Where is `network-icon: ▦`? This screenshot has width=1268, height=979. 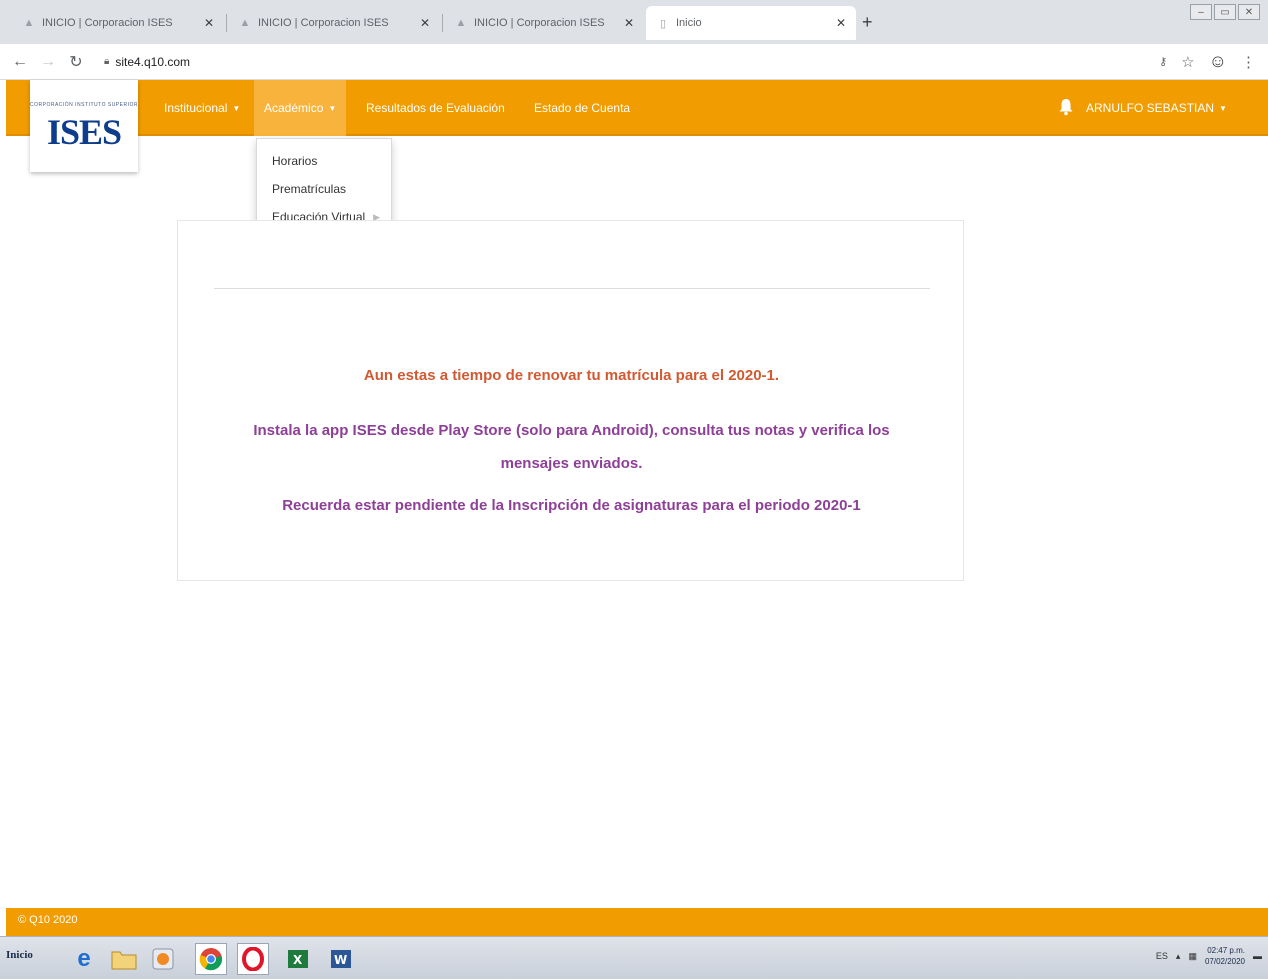 network-icon: ▦ is located at coordinates (1192, 956).